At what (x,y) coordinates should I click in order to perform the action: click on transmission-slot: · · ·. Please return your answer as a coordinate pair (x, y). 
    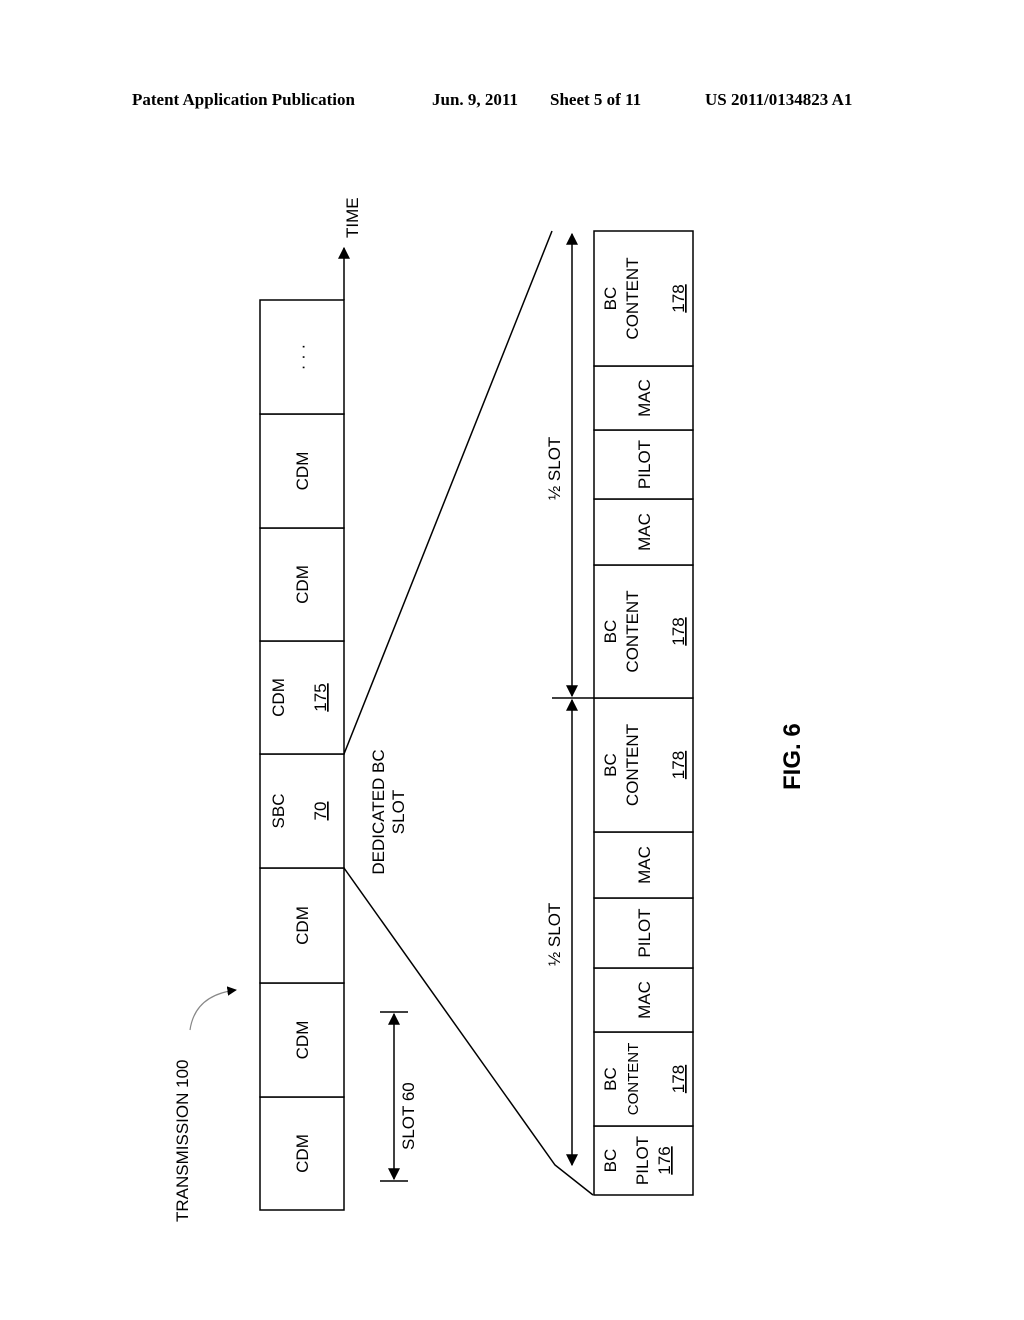
    Looking at the image, I should click on (302, 357).